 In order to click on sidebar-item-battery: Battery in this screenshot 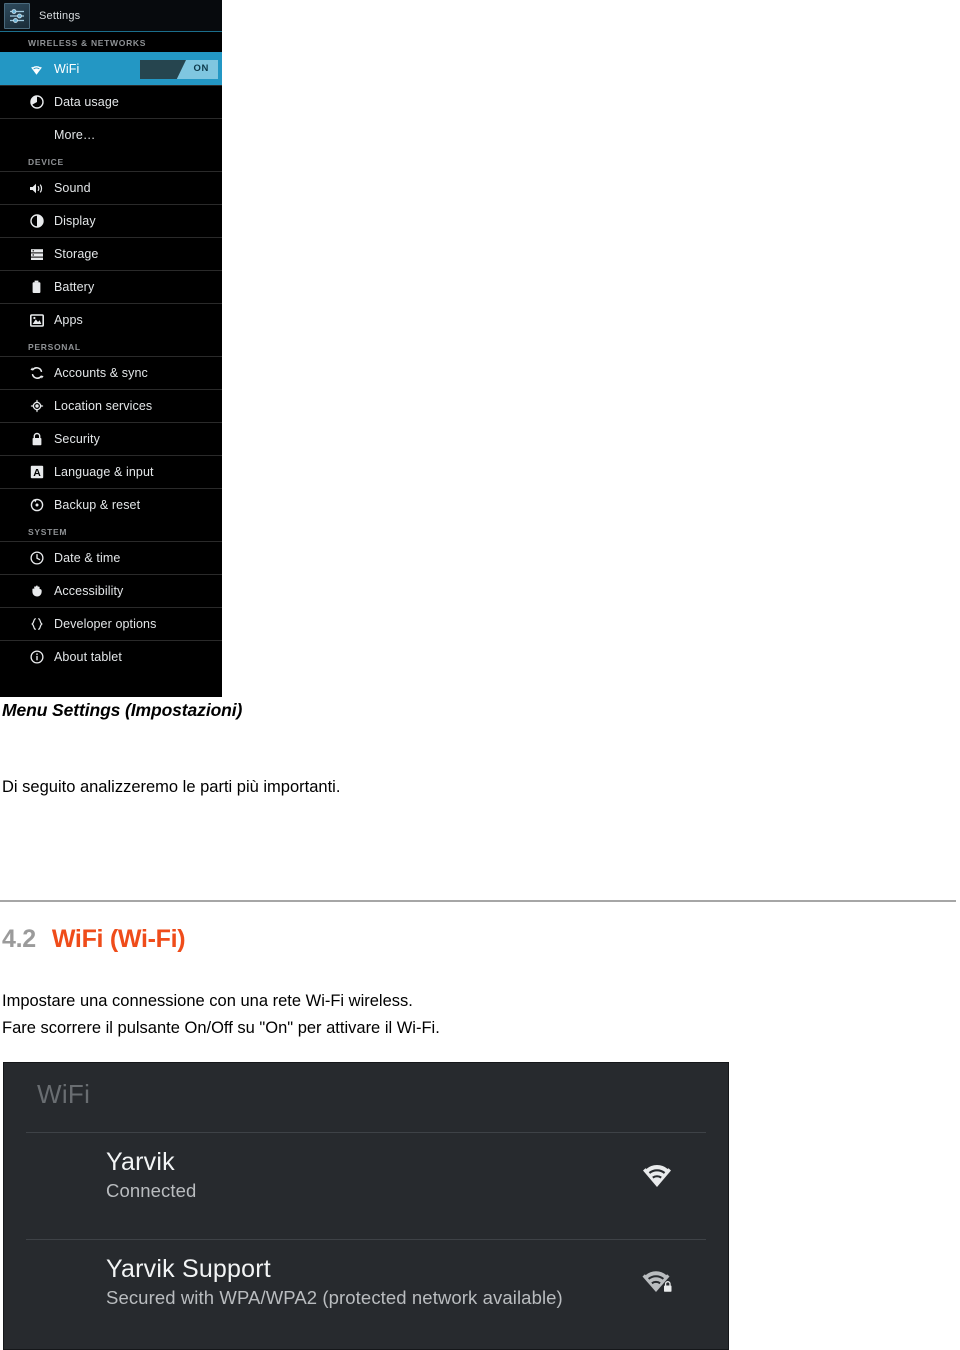, I will do `click(111, 286)`.